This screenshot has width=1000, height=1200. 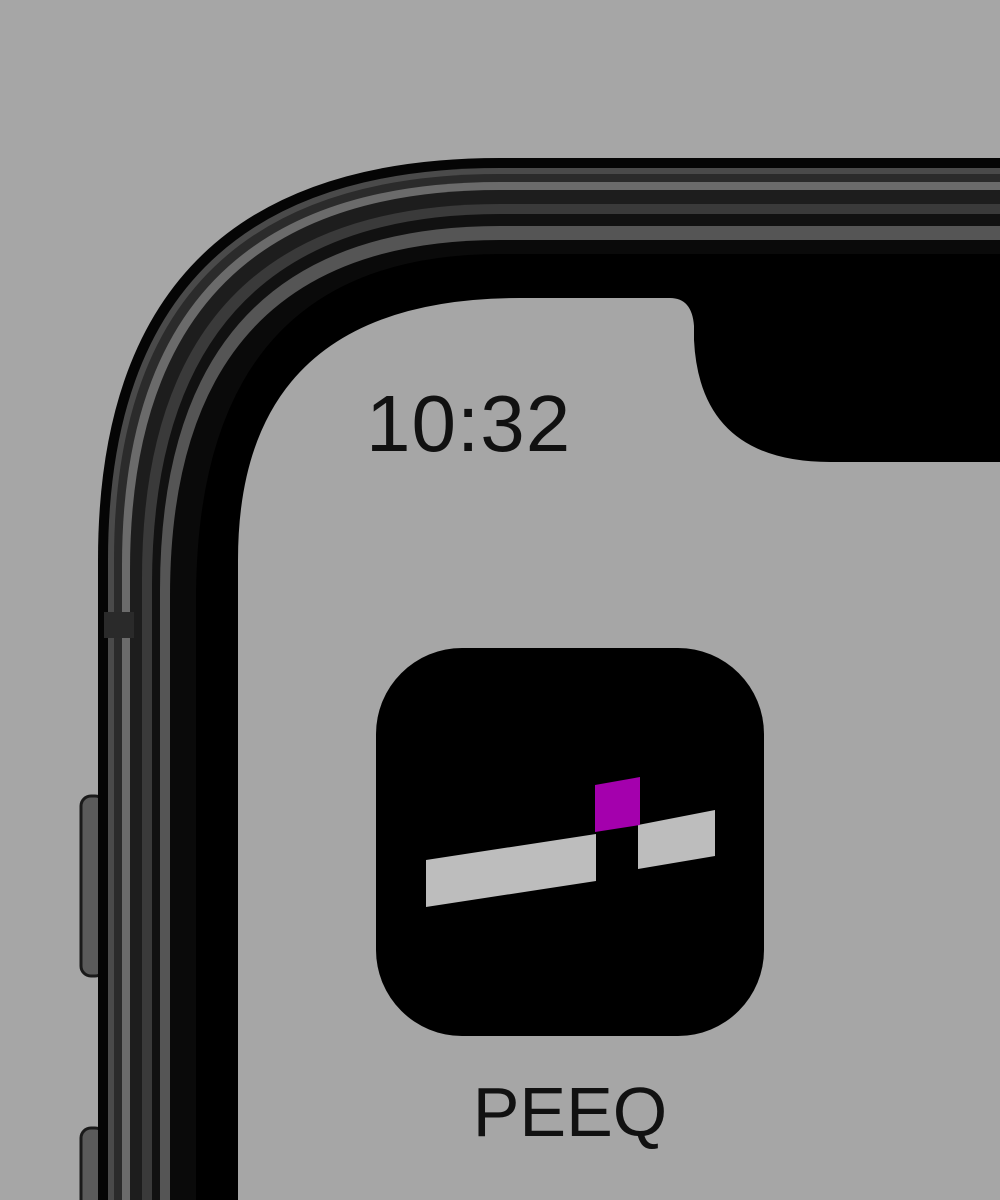 What do you see at coordinates (119, 625) in the screenshot?
I see `antenna-line` at bounding box center [119, 625].